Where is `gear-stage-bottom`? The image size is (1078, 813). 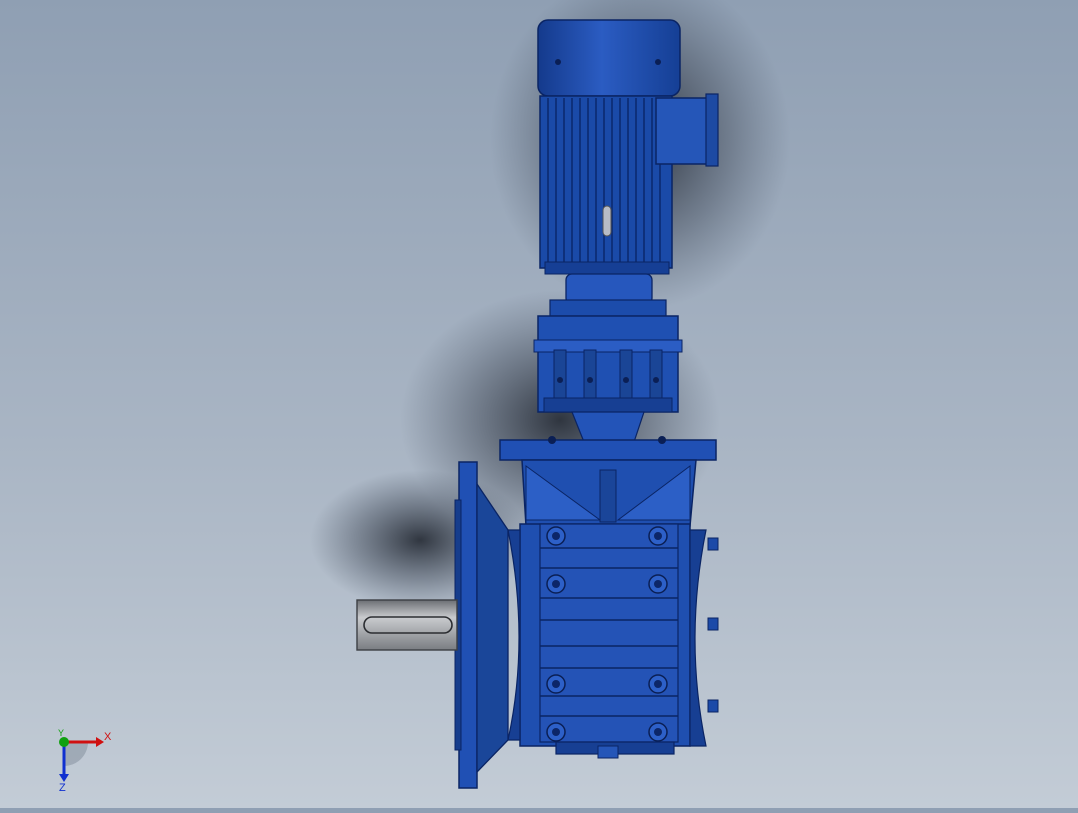 gear-stage-bottom is located at coordinates (608, 405).